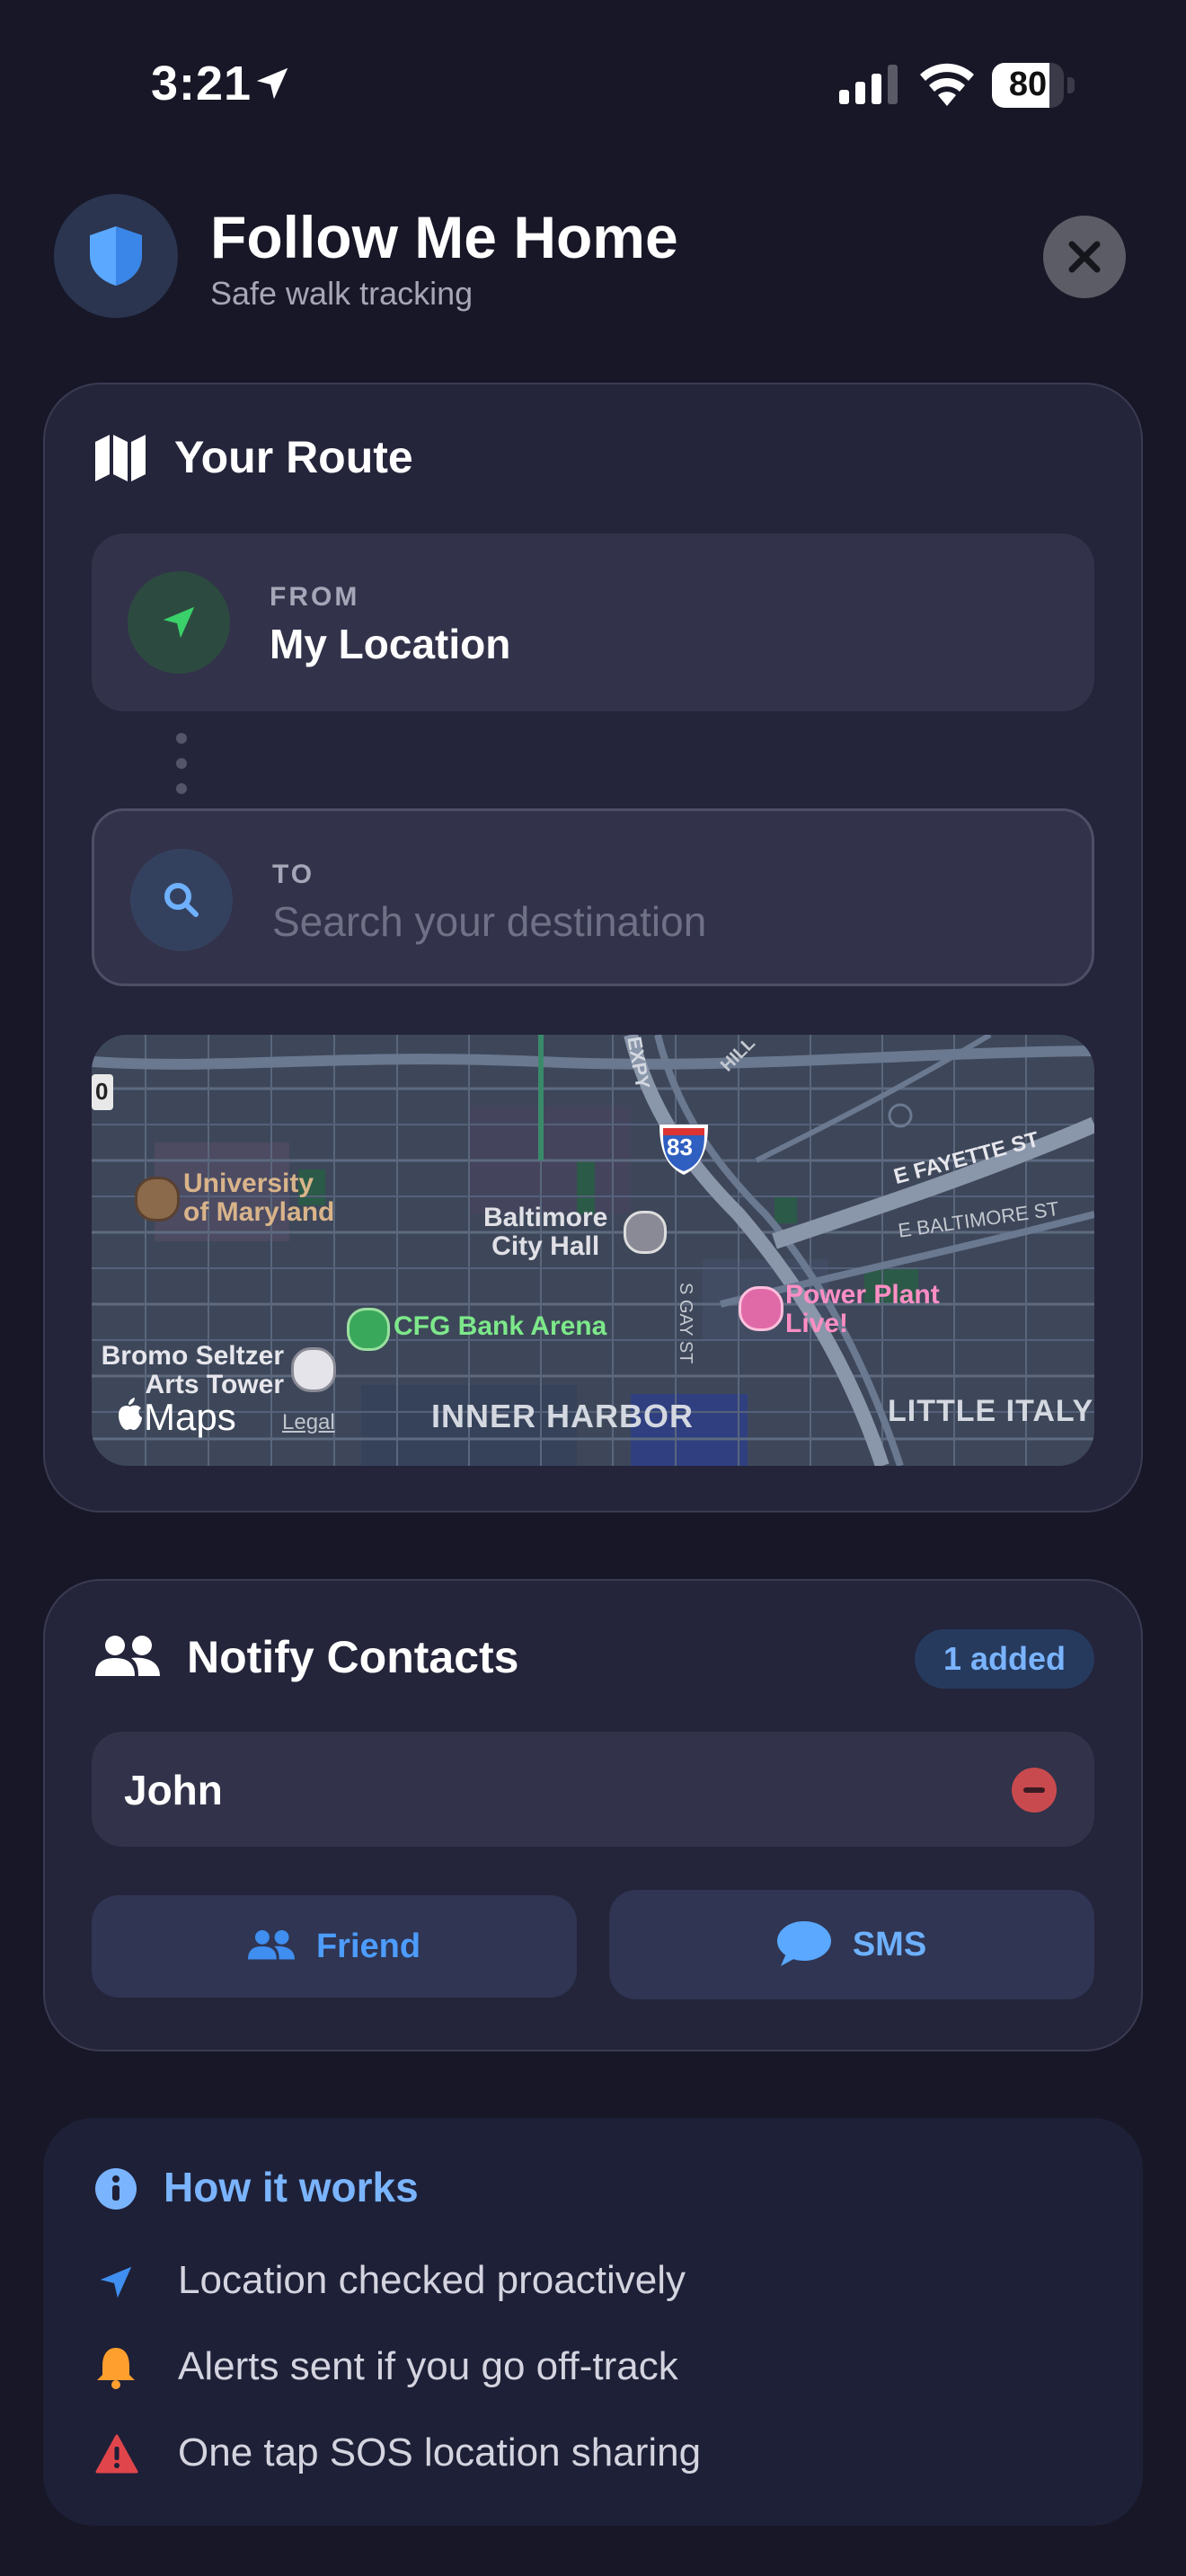 The width and height of the screenshot is (1186, 2576). Describe the element at coordinates (291, 2187) in the screenshot. I see `how-it-works-title: How it works` at that location.